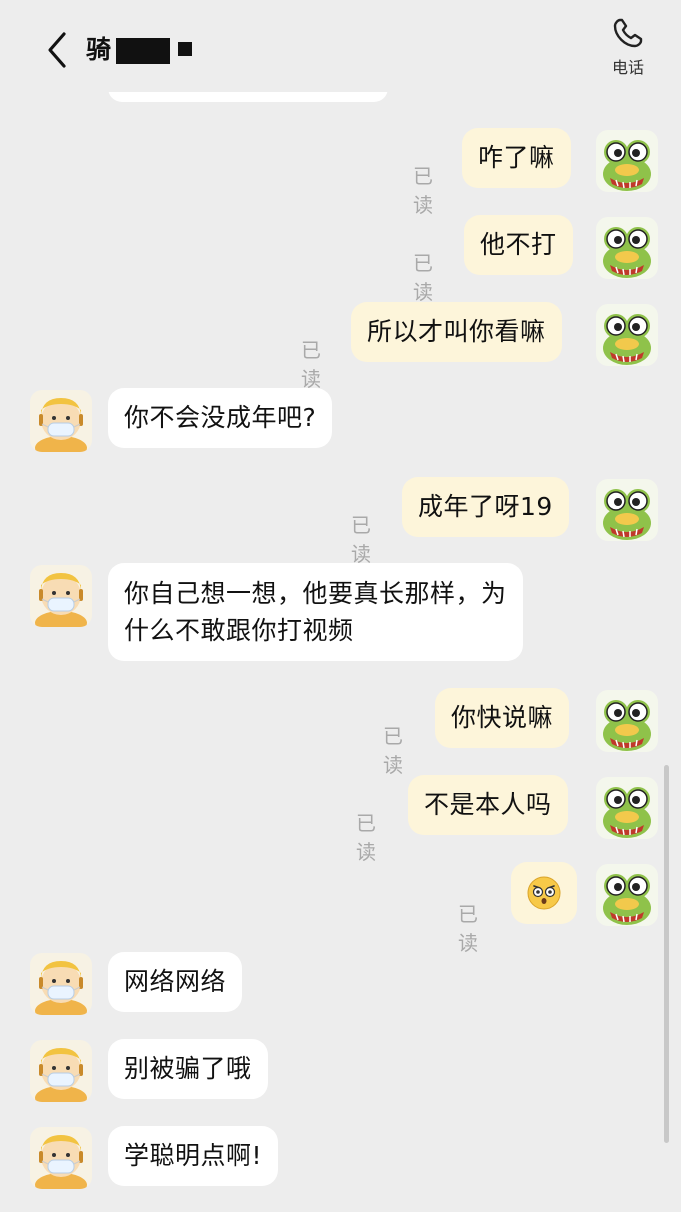  I want to click on chevron-left-icon, so click(57, 50).